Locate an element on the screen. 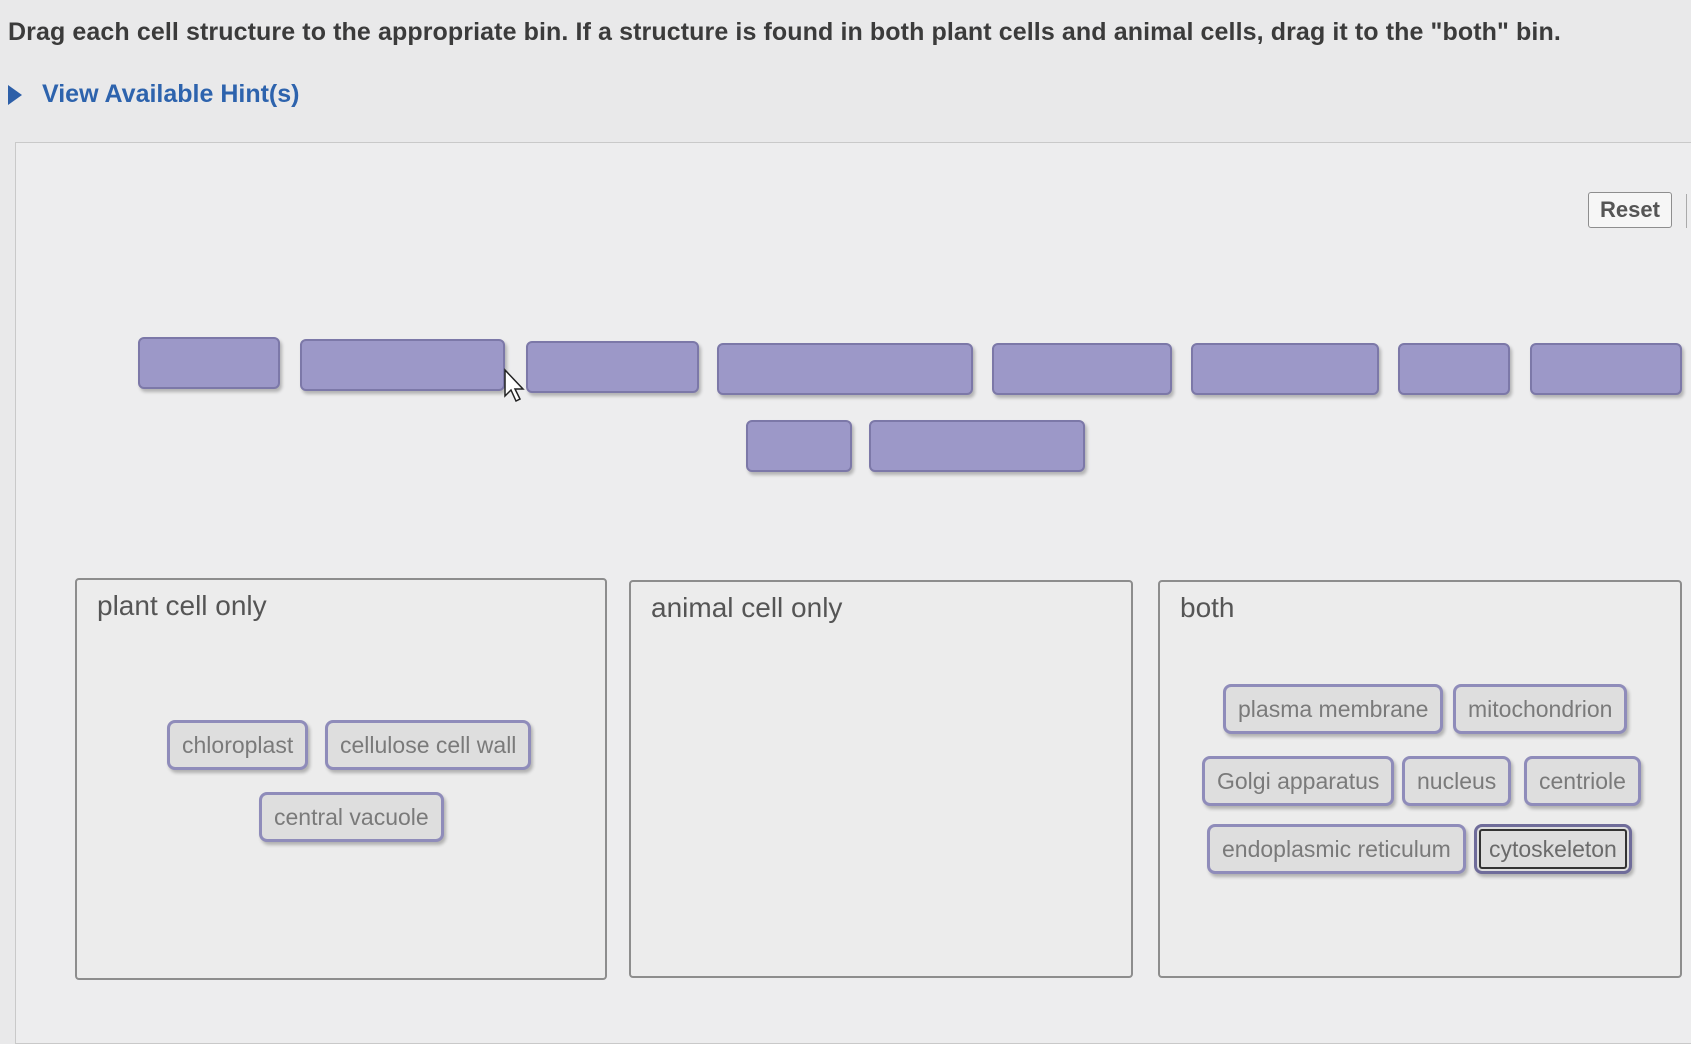 Image resolution: width=1691 pixels, height=1044 pixels. chip-nucleus: nucleus is located at coordinates (1457, 781).